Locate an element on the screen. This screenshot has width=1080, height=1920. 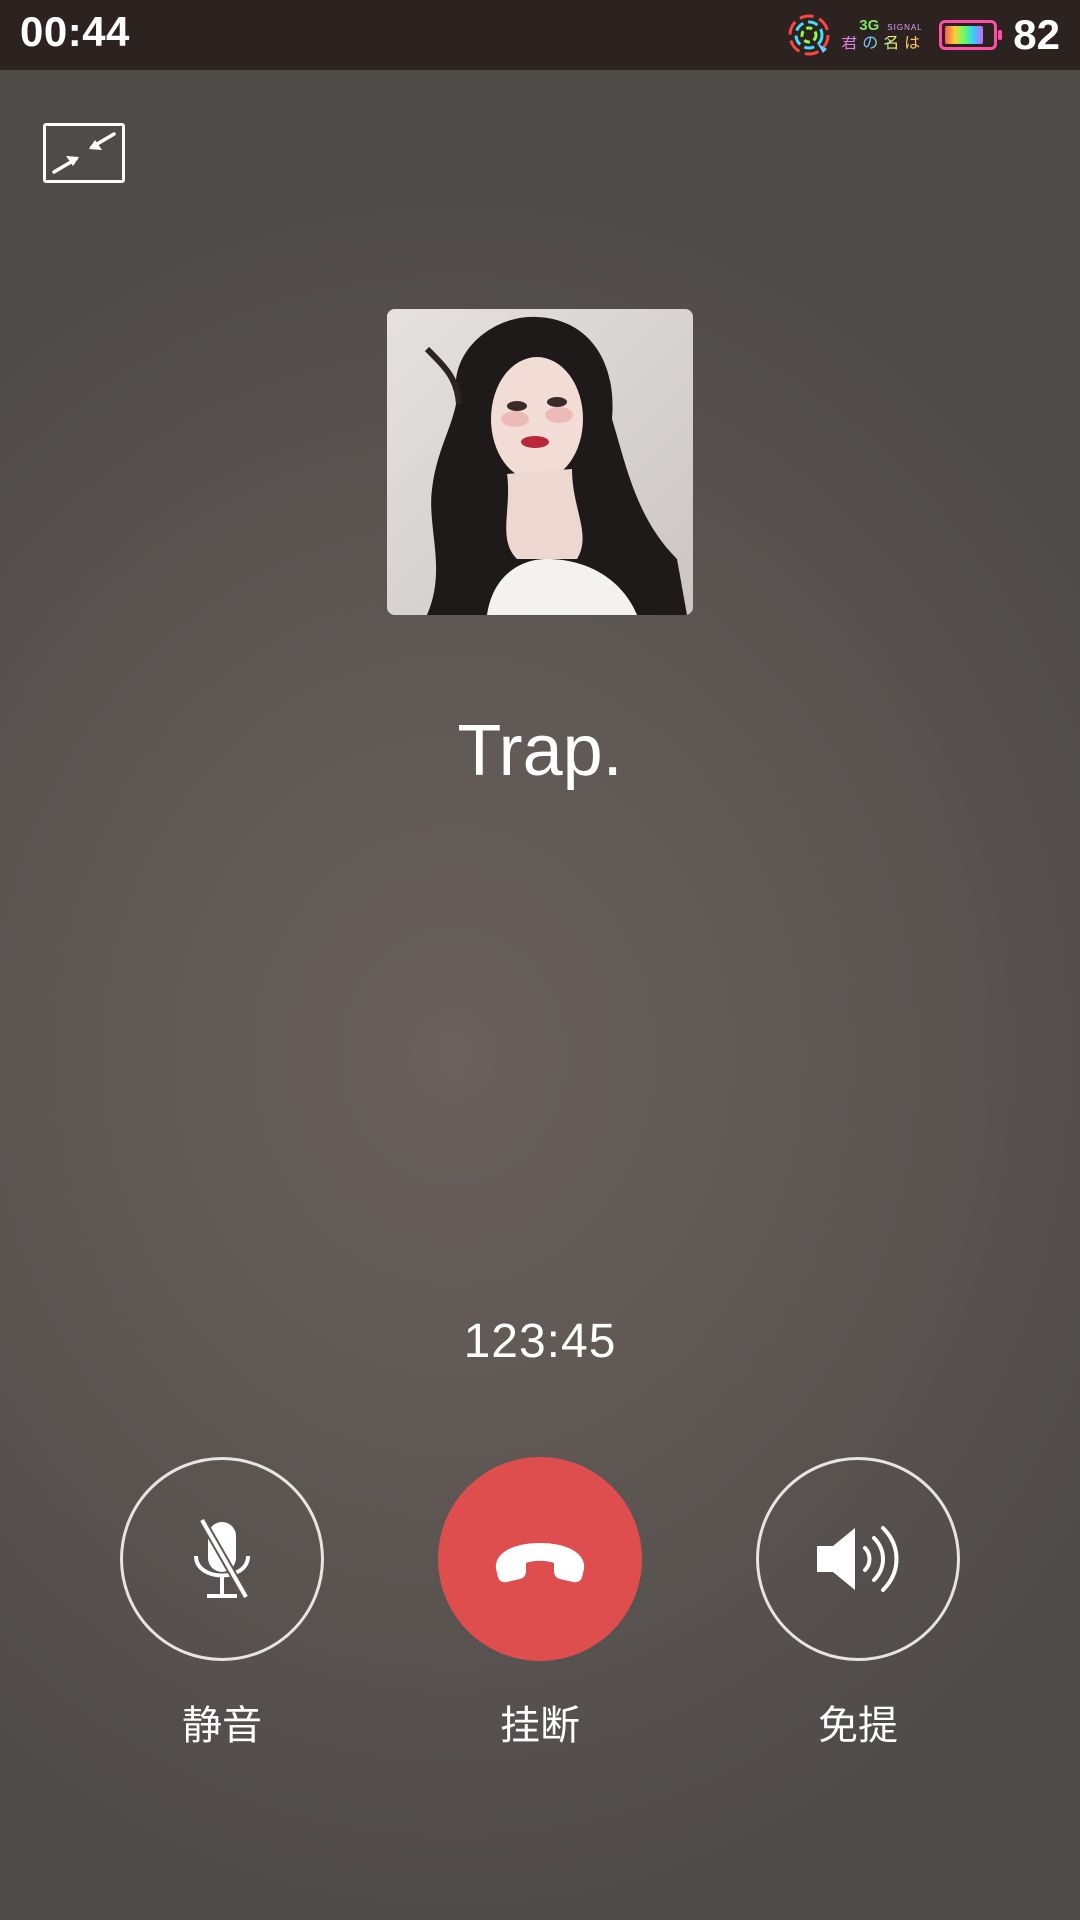
network-signal-label: SIGNAL is located at coordinates (905, 27).